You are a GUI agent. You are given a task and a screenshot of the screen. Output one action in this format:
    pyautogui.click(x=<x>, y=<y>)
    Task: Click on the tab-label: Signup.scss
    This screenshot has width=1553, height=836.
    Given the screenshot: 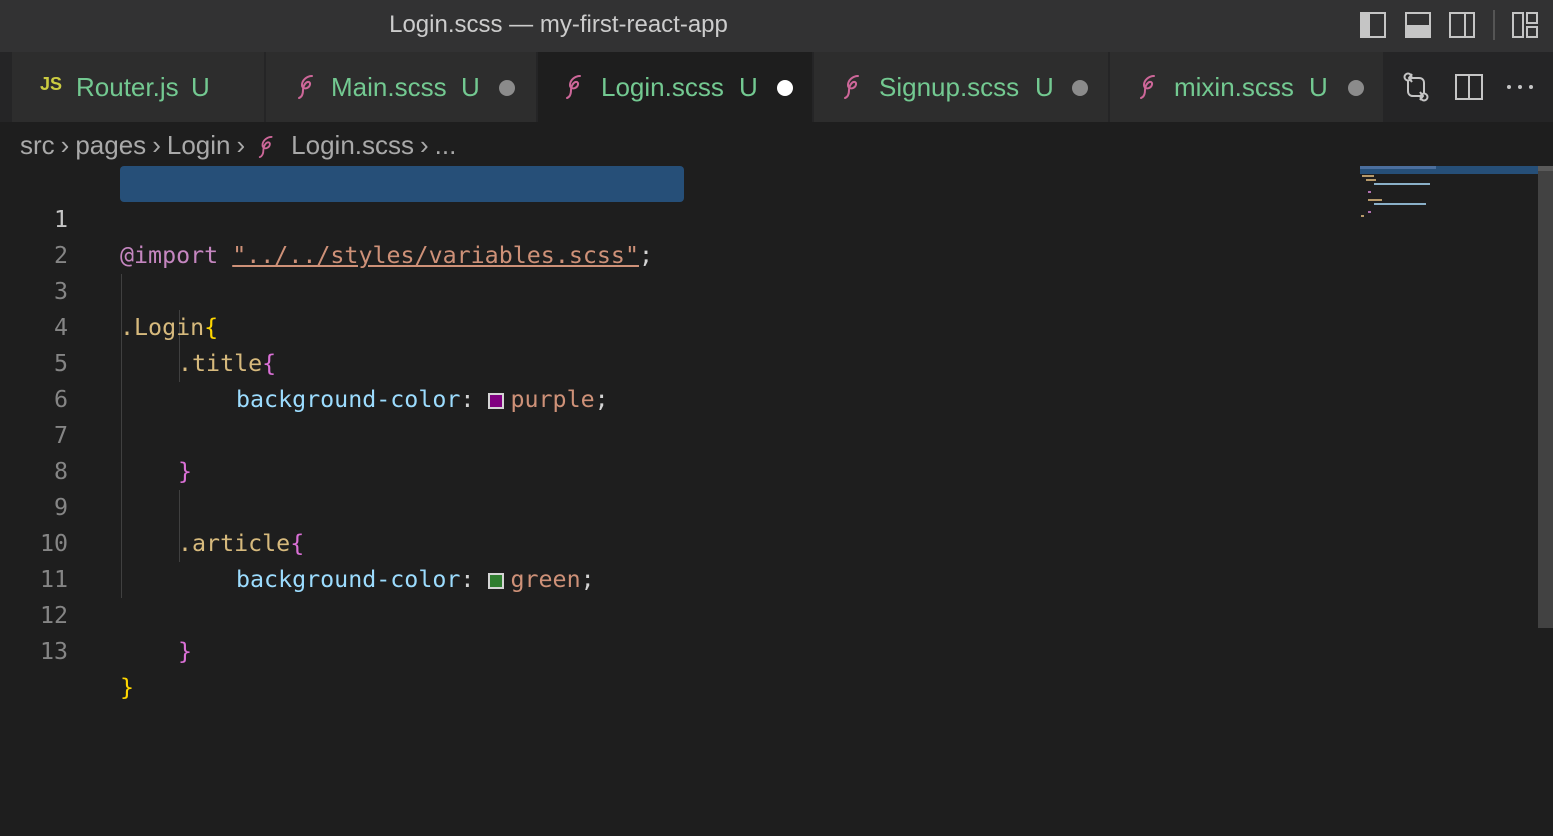 What is the action you would take?
    pyautogui.click(x=949, y=87)
    